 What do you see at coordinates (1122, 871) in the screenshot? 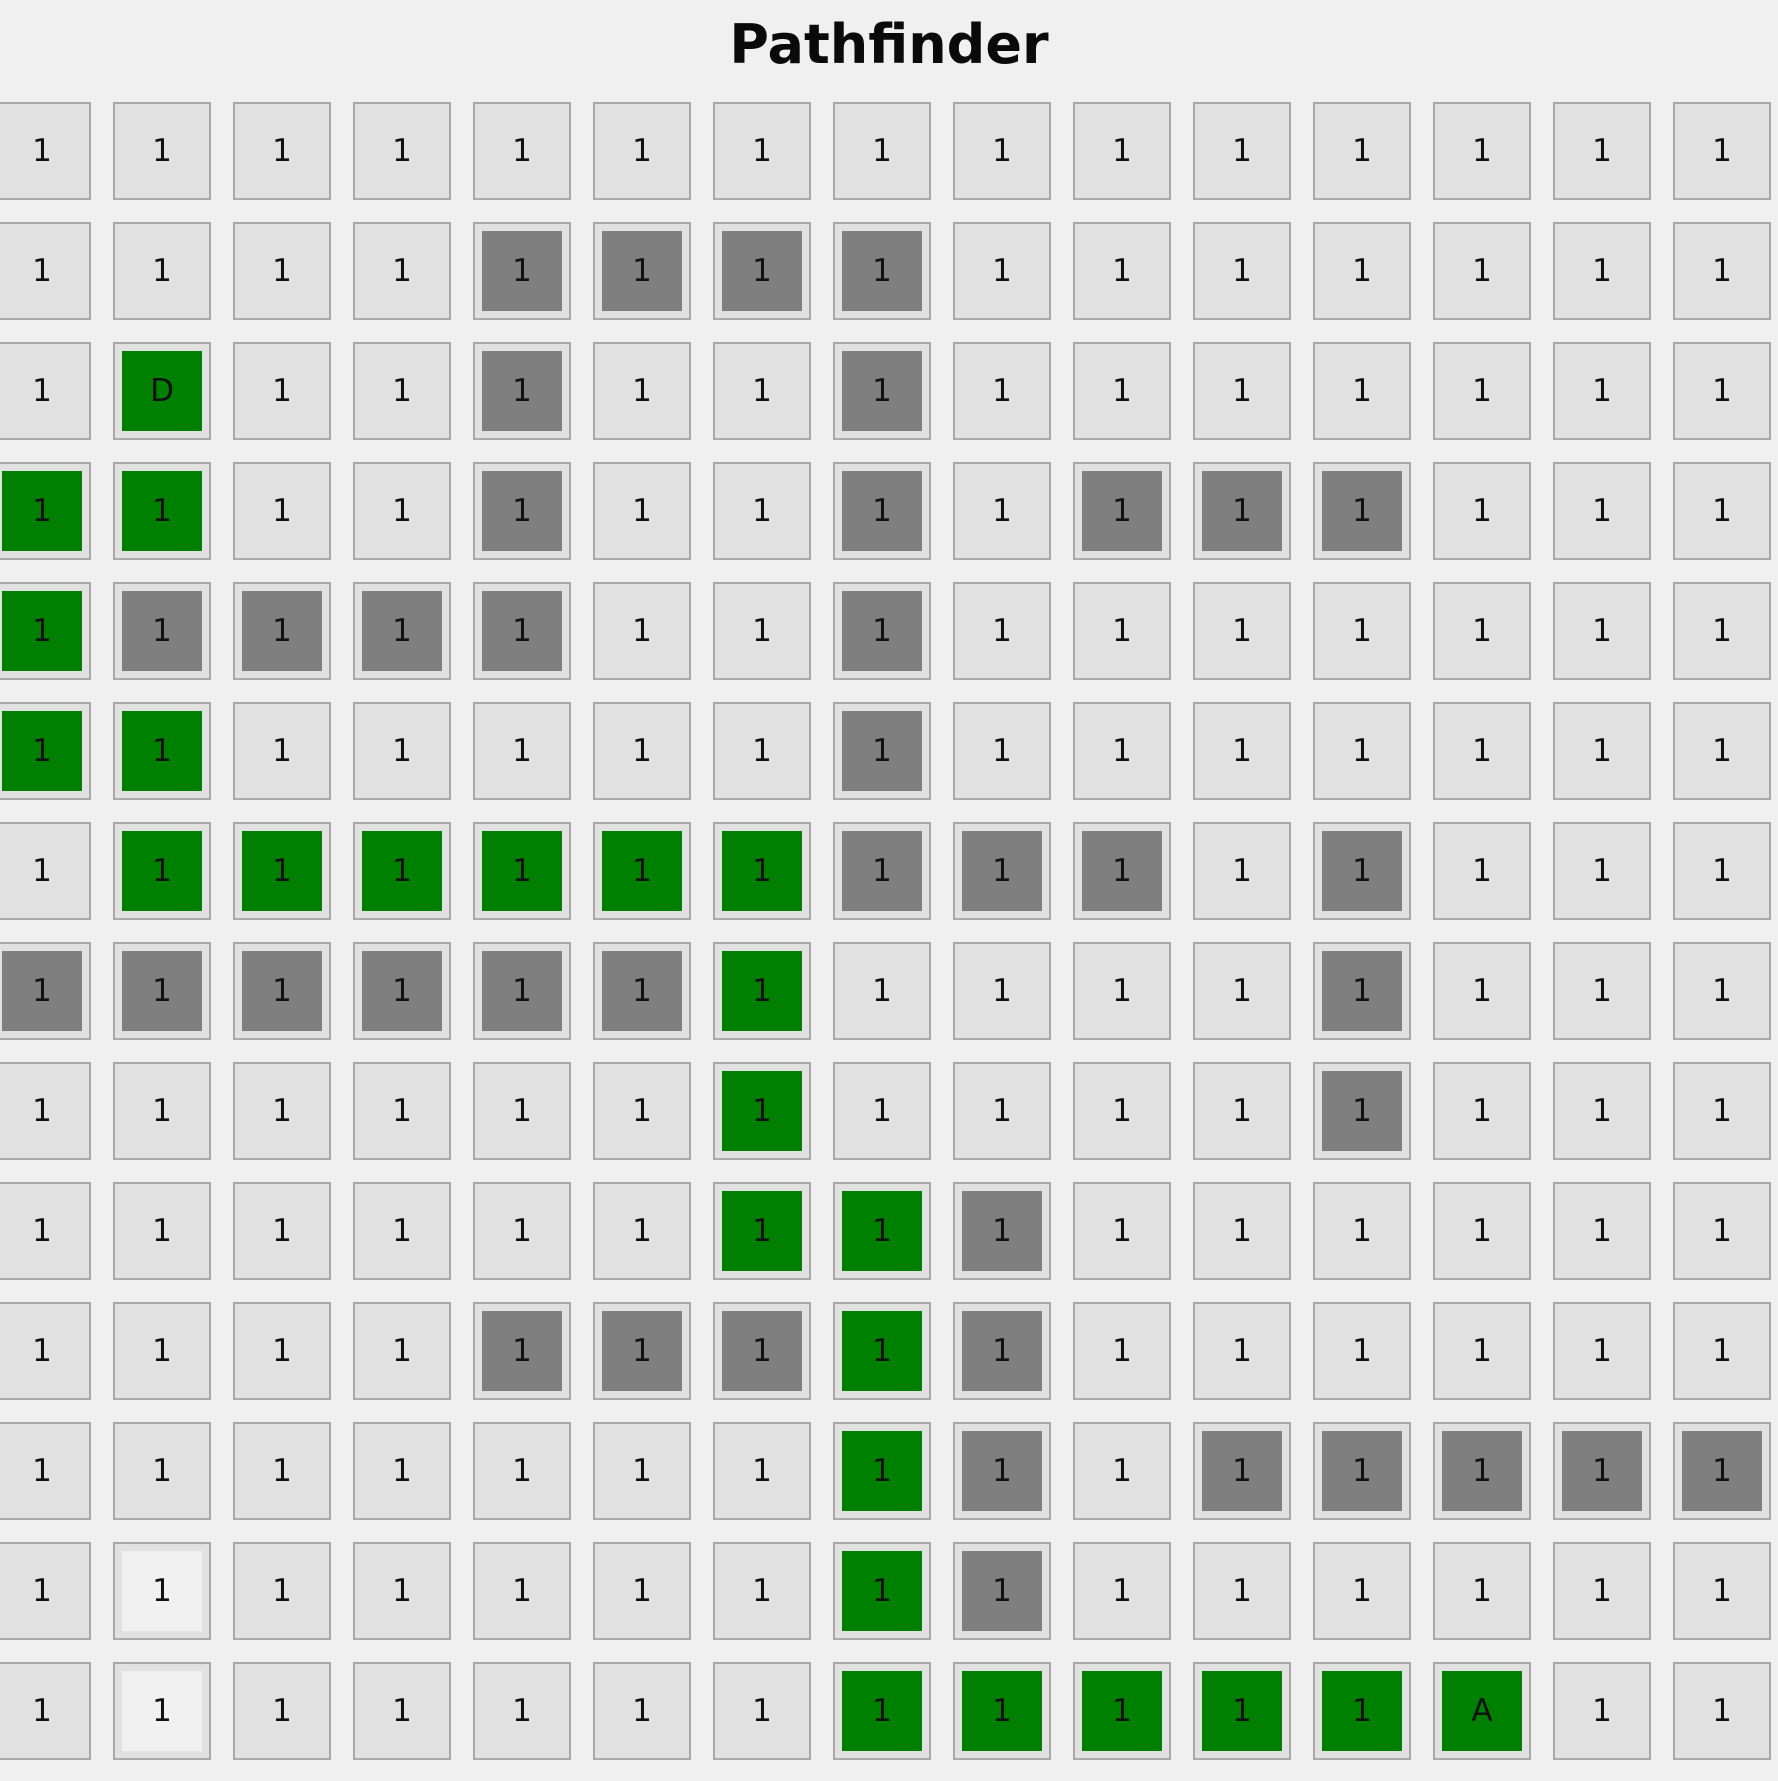
I see `grid-cell-r6-c9: 1` at bounding box center [1122, 871].